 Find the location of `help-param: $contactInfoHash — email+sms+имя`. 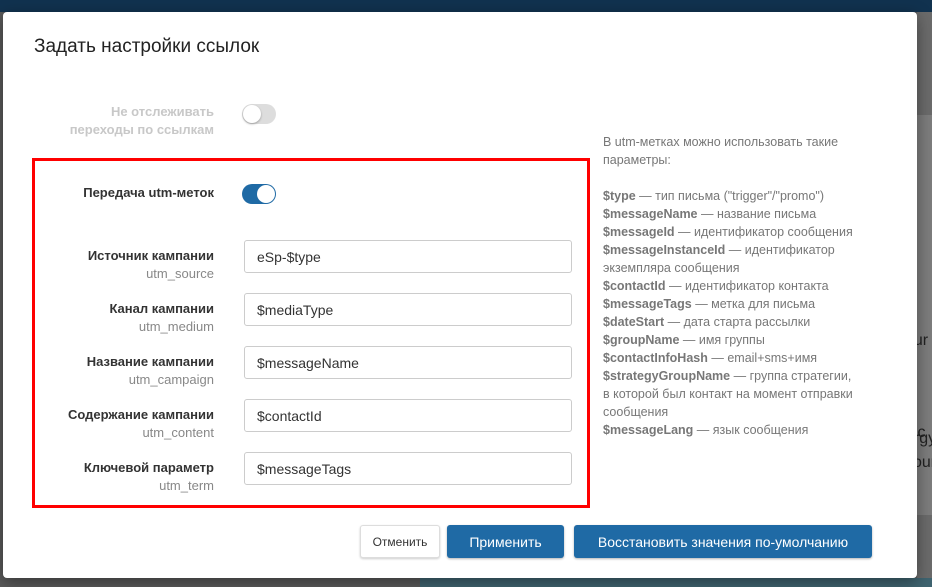

help-param: $contactInfoHash — email+sms+имя is located at coordinates (710, 358).